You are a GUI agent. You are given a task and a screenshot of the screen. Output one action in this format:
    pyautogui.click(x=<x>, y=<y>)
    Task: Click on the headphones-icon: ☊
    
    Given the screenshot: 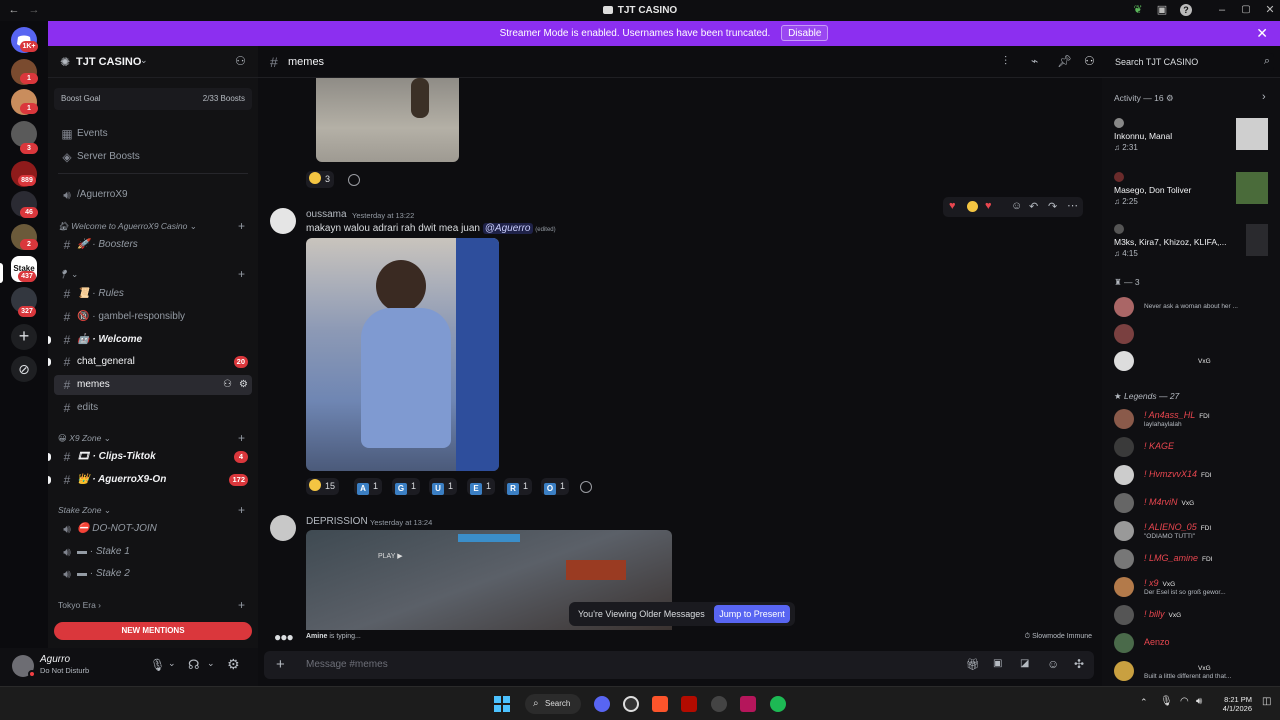 What is the action you would take?
    pyautogui.click(x=194, y=665)
    